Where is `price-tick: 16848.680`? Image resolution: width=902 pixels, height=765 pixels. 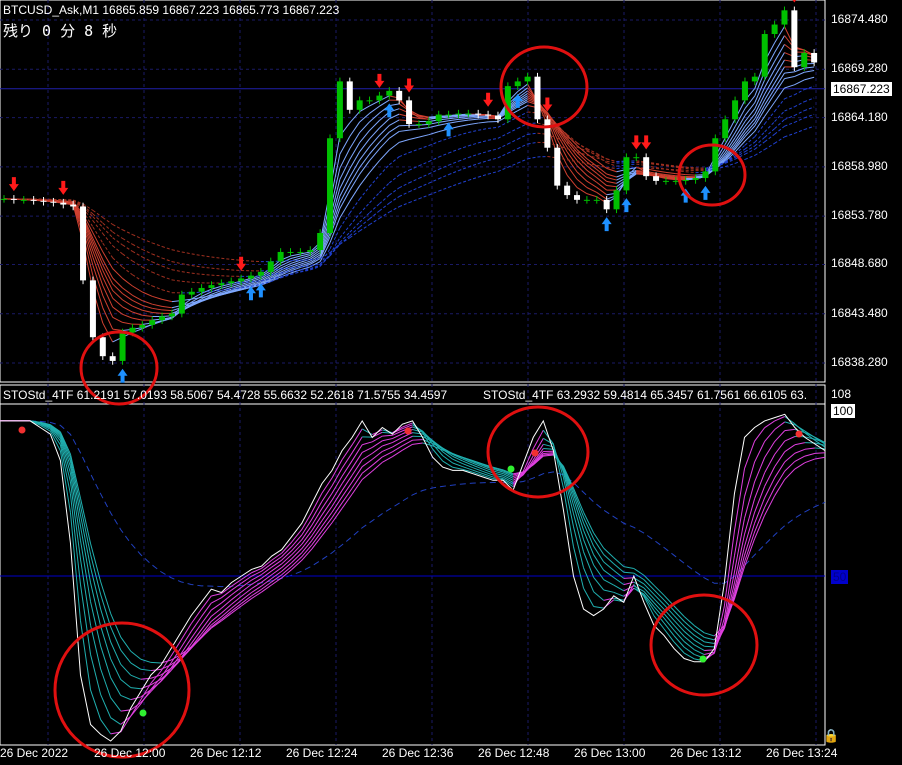 price-tick: 16848.680 is located at coordinates (859, 263).